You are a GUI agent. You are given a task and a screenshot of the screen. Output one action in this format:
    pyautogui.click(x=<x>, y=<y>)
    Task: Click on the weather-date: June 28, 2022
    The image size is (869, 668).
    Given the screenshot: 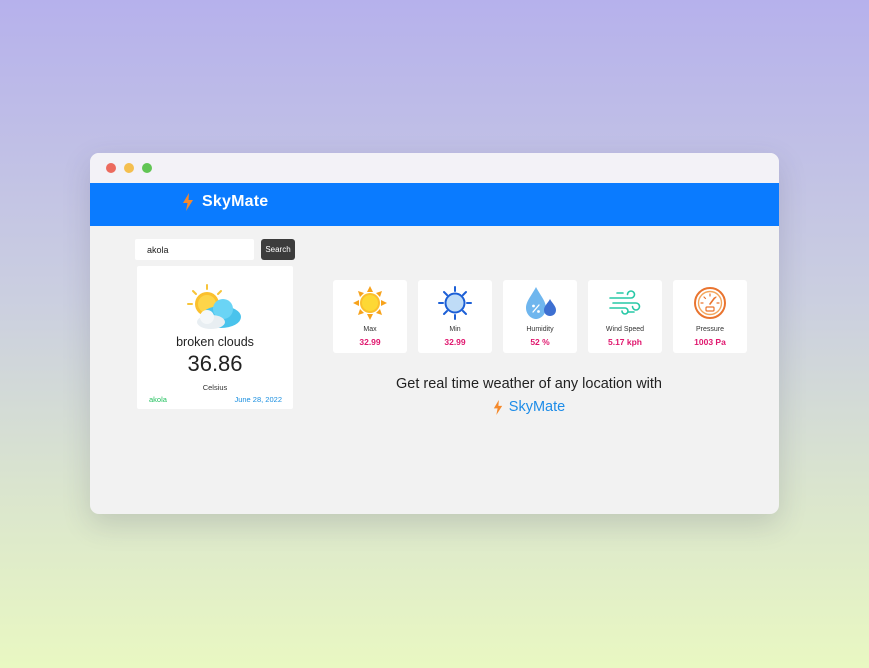 What is the action you would take?
    pyautogui.click(x=258, y=399)
    